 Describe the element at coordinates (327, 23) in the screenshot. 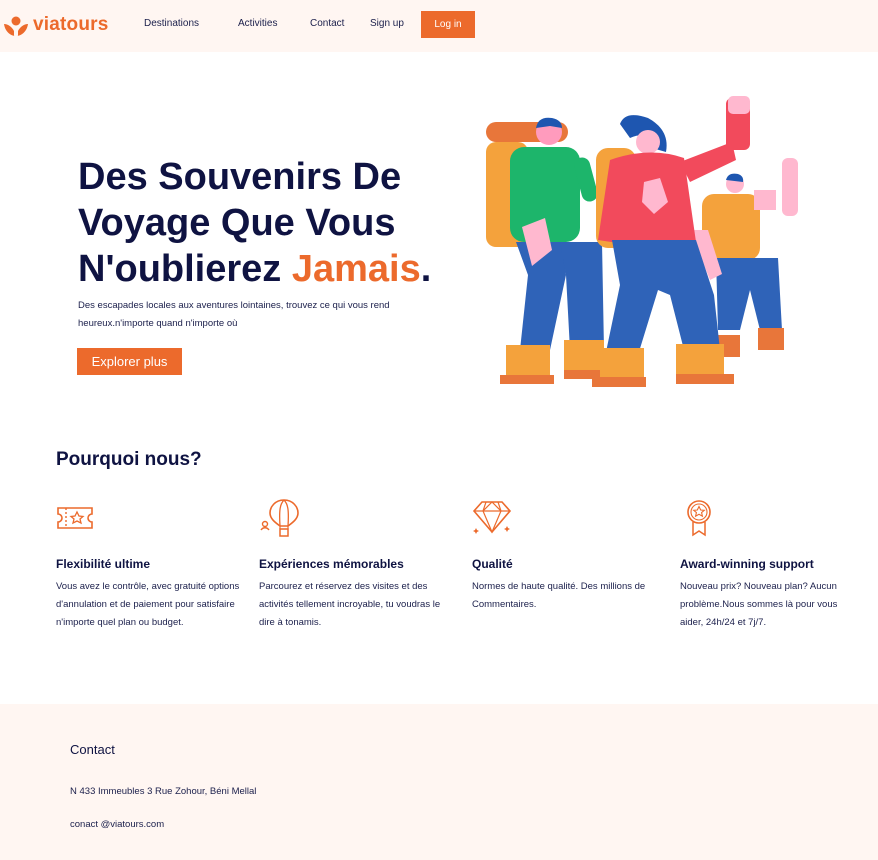

I see `nav-contact: Contact` at that location.